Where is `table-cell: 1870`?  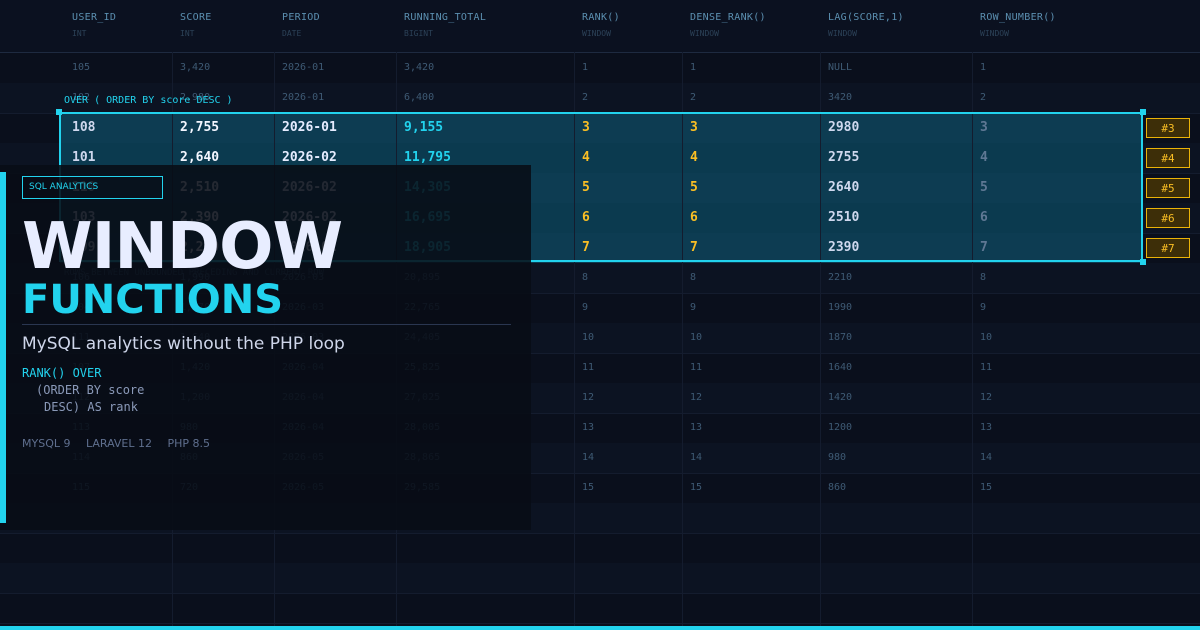
table-cell: 1870 is located at coordinates (840, 337).